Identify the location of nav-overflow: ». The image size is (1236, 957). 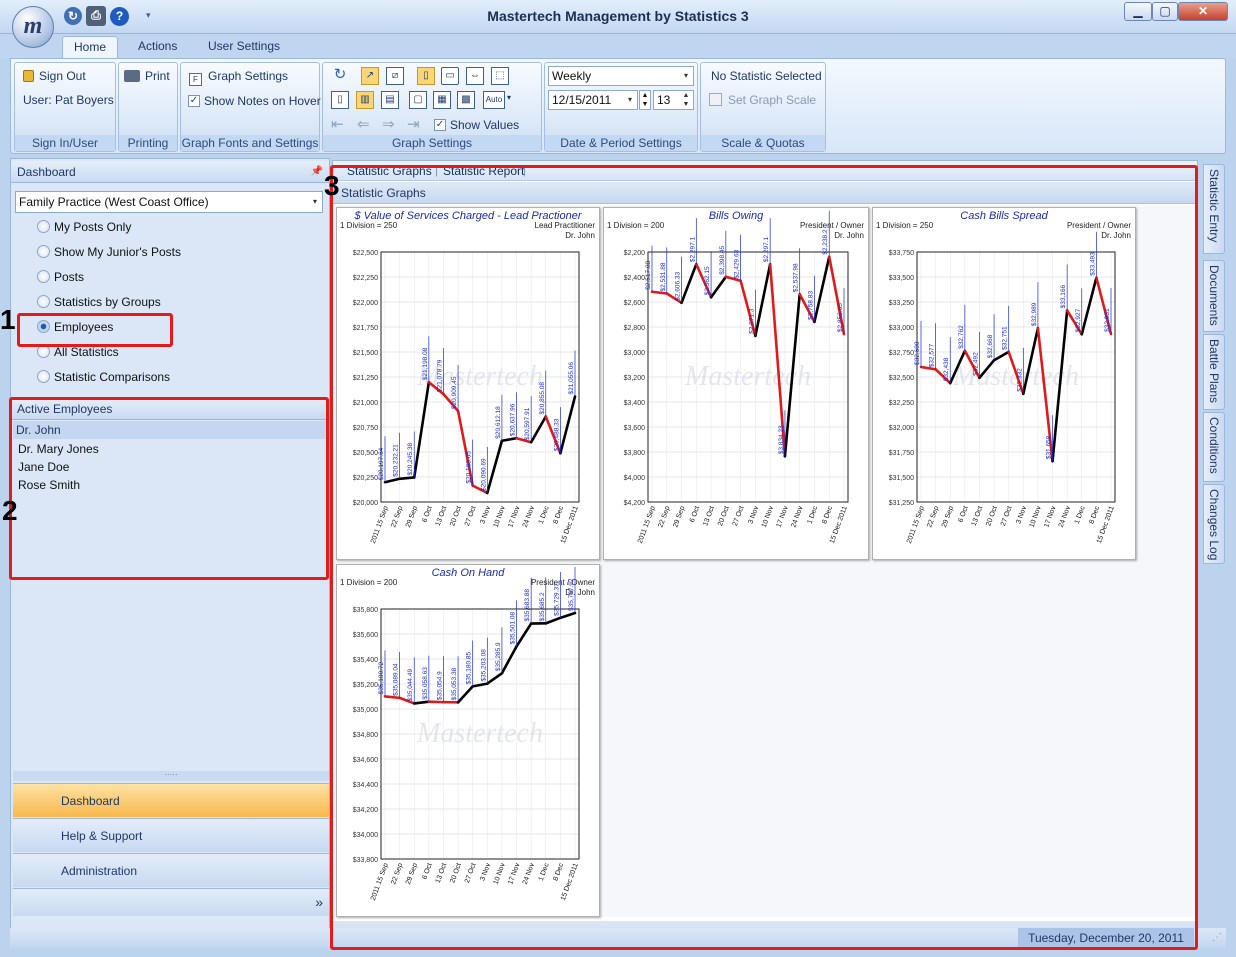
(171, 902).